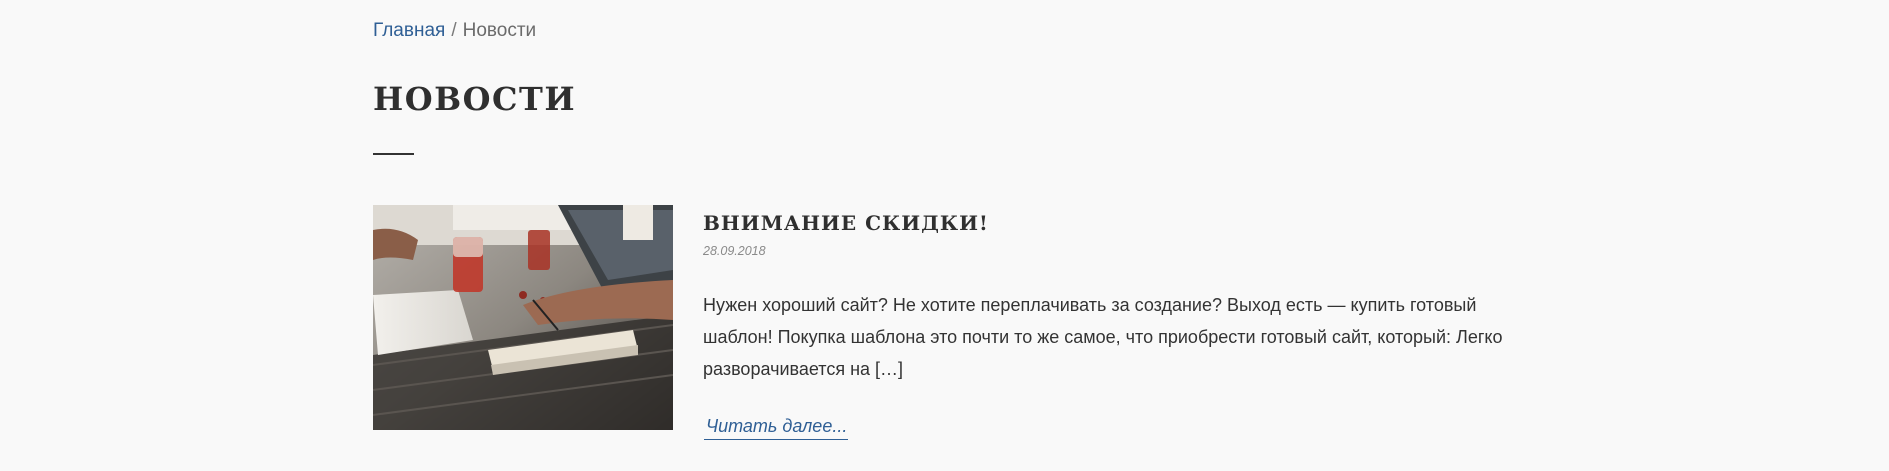 The image size is (1889, 471). I want to click on breadcrumb-current: Новости, so click(499, 30).